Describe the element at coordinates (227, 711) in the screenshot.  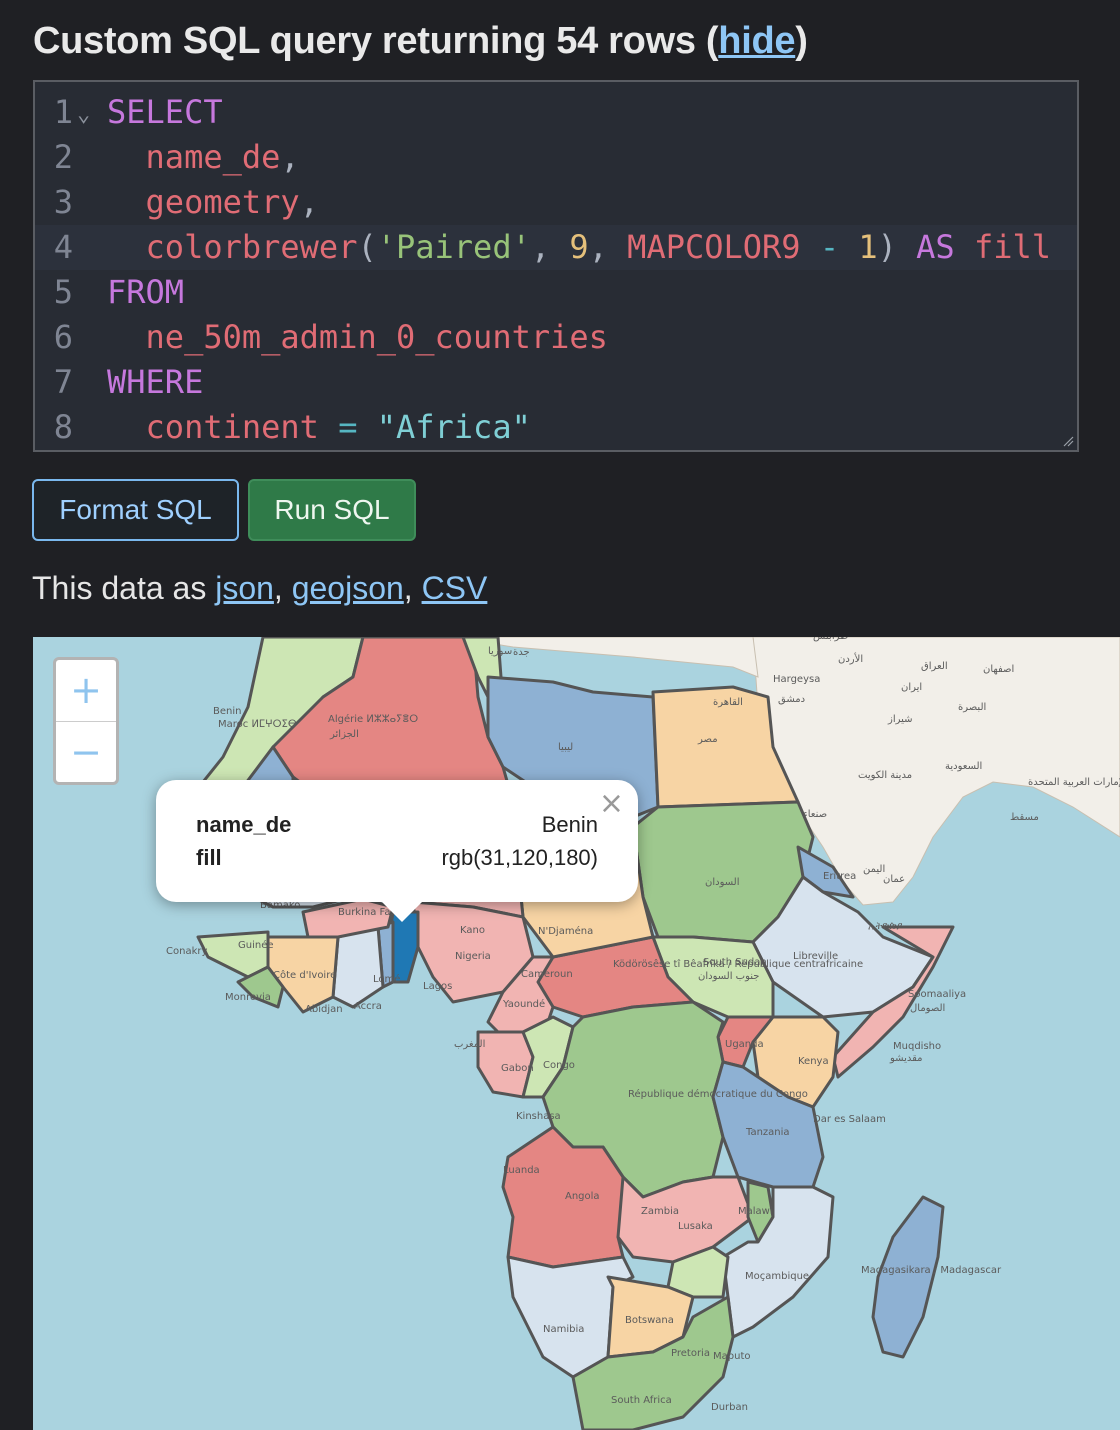
I see `map-place-label: Benin` at that location.